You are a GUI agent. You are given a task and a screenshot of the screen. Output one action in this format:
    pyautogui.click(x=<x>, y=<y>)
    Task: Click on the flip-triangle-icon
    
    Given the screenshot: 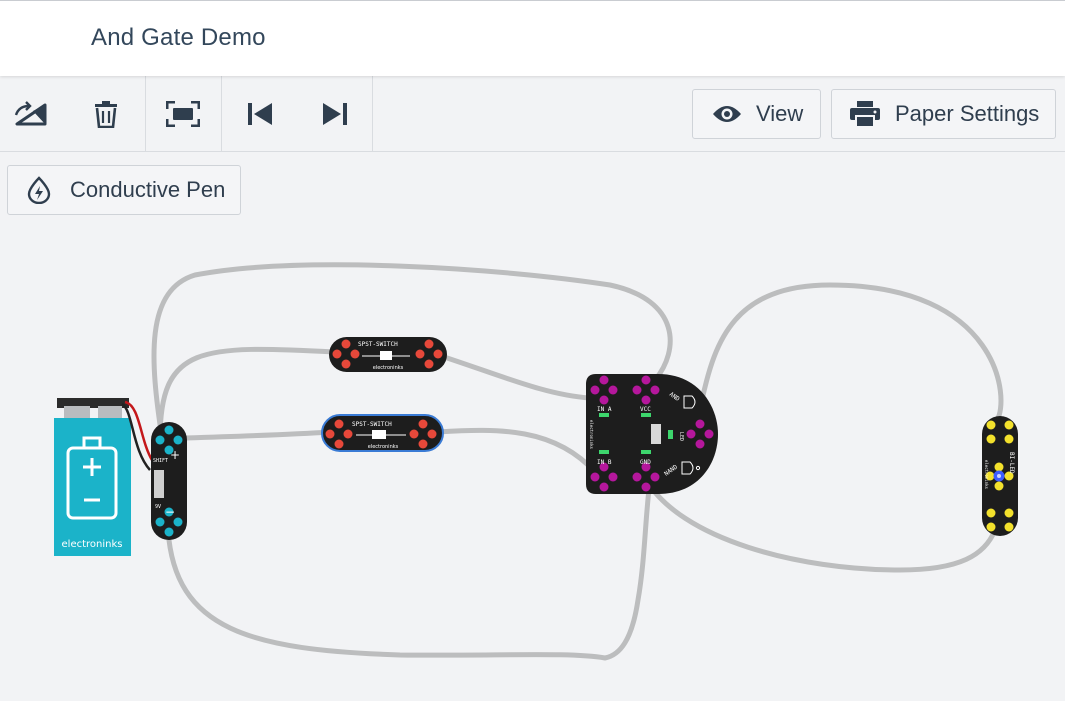 What is the action you would take?
    pyautogui.click(x=32, y=114)
    